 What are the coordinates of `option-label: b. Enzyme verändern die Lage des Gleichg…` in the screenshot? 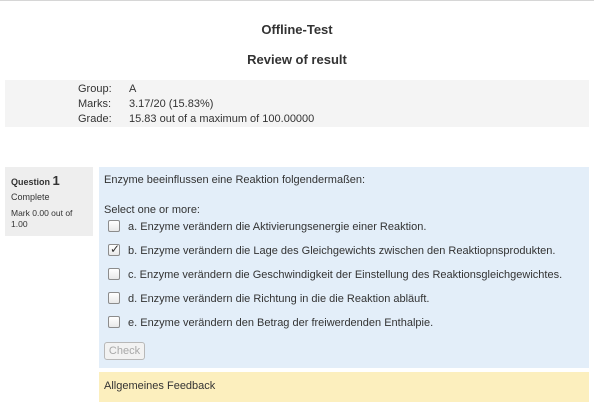 It's located at (342, 251).